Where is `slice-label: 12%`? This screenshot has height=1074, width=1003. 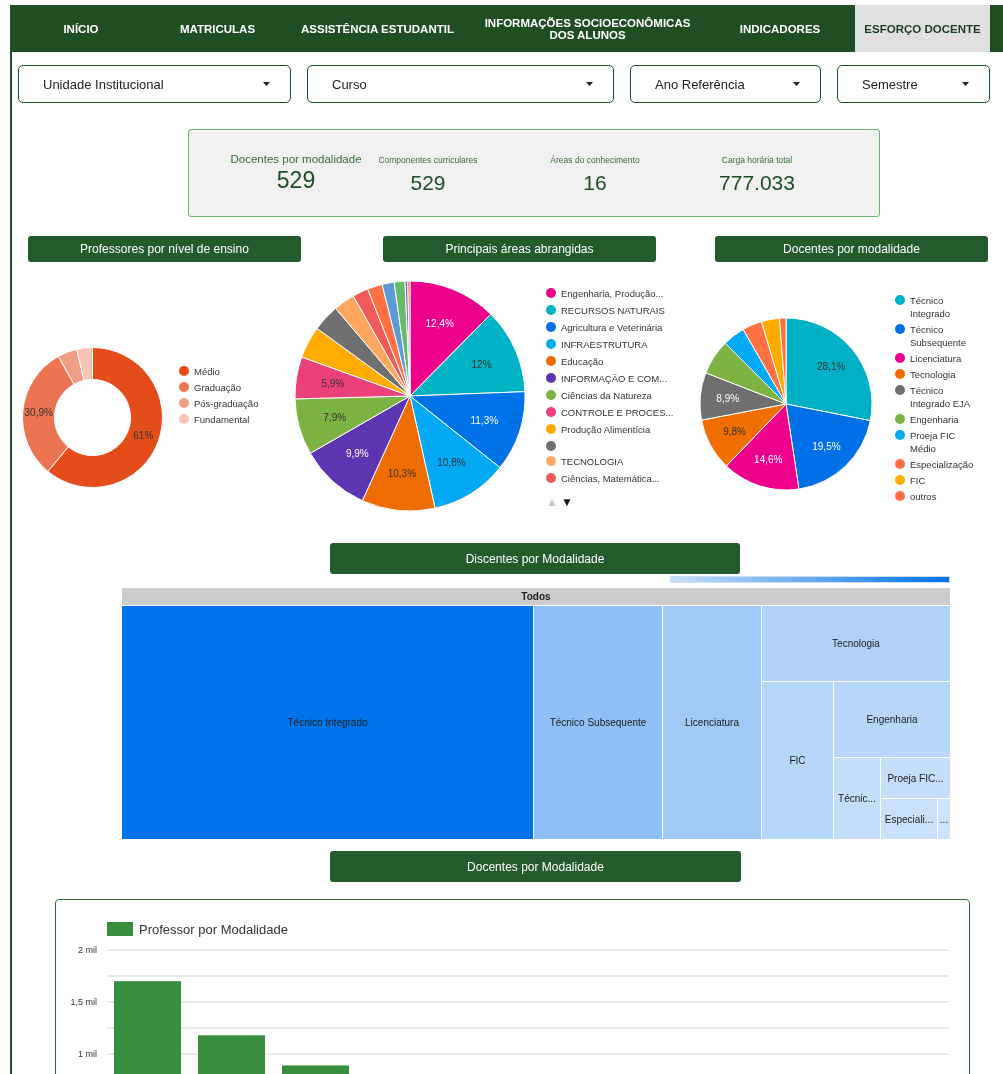
slice-label: 12% is located at coordinates (481, 364).